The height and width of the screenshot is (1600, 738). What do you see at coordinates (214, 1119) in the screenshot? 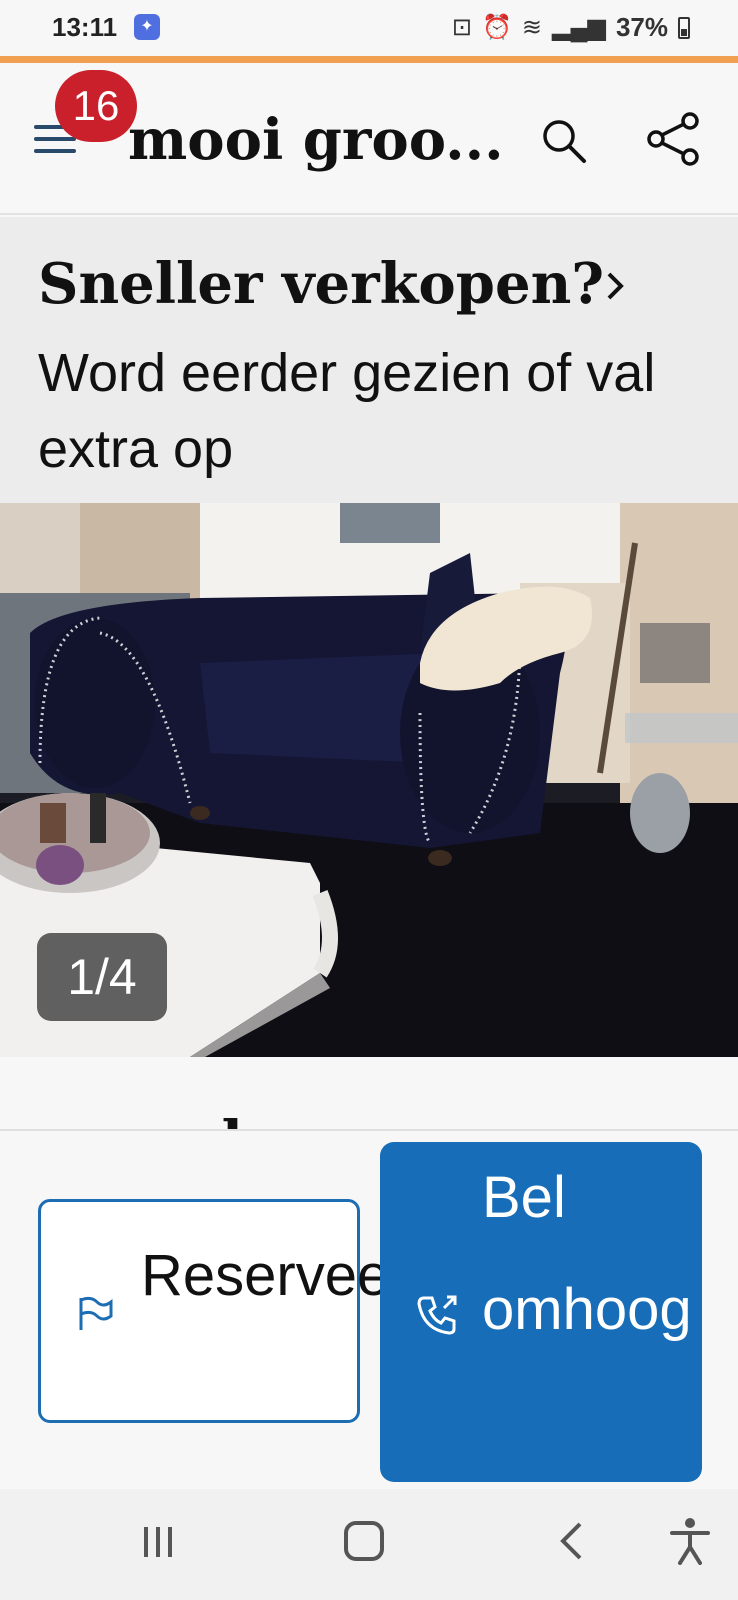
I see `partial-heading-text: el` at bounding box center [214, 1119].